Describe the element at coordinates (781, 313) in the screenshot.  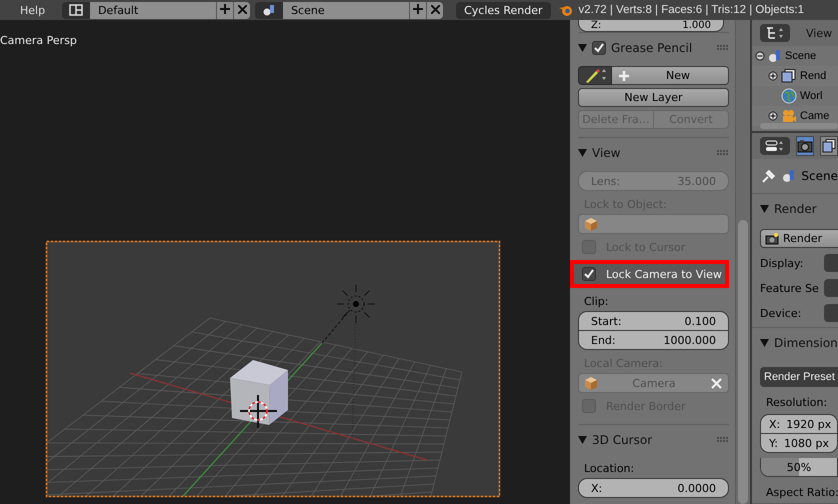
I see `setting-label: Device:` at that location.